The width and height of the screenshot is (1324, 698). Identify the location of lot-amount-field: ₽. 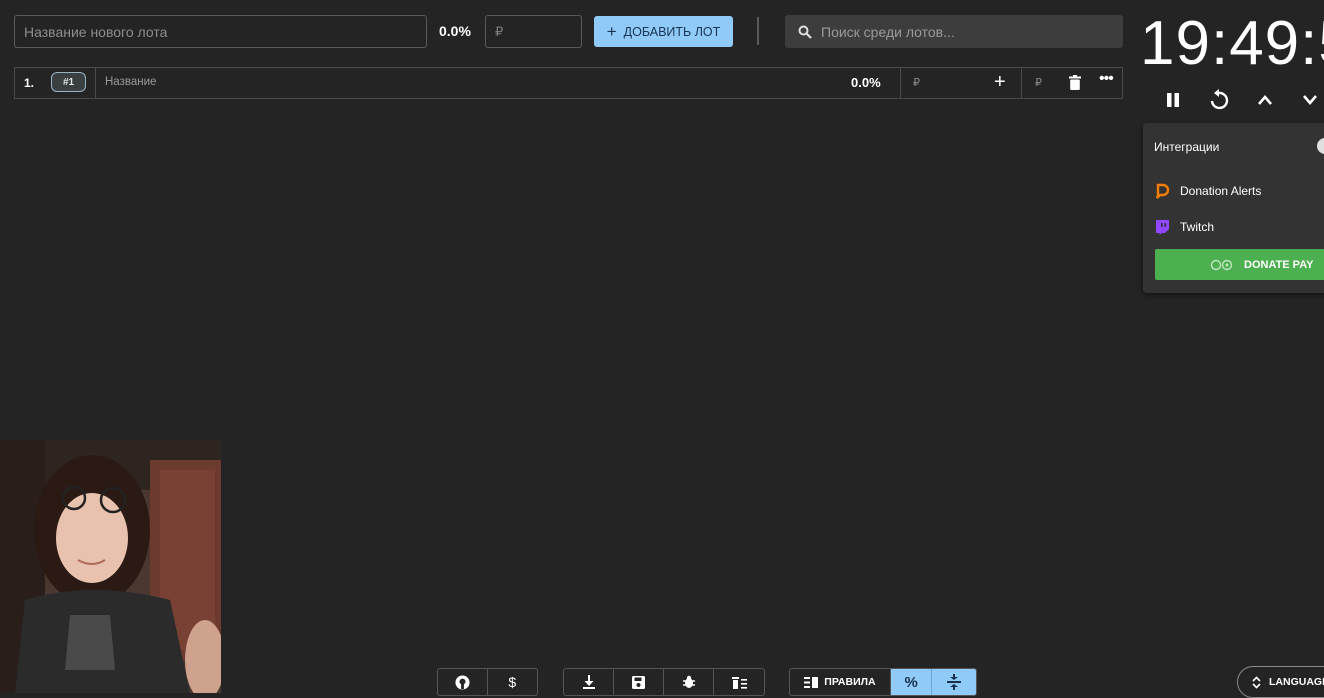
(916, 82).